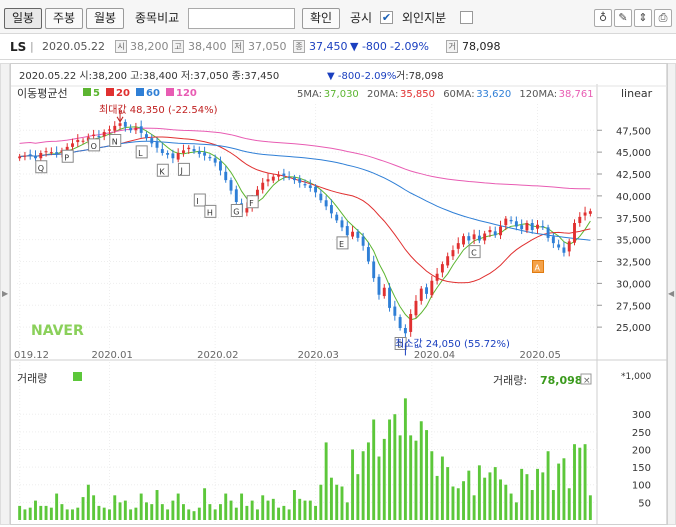 Image resolution: width=676 pixels, height=527 pixels. What do you see at coordinates (540, 355) in the screenshot?
I see `date-tick-label: 2020.05` at bounding box center [540, 355].